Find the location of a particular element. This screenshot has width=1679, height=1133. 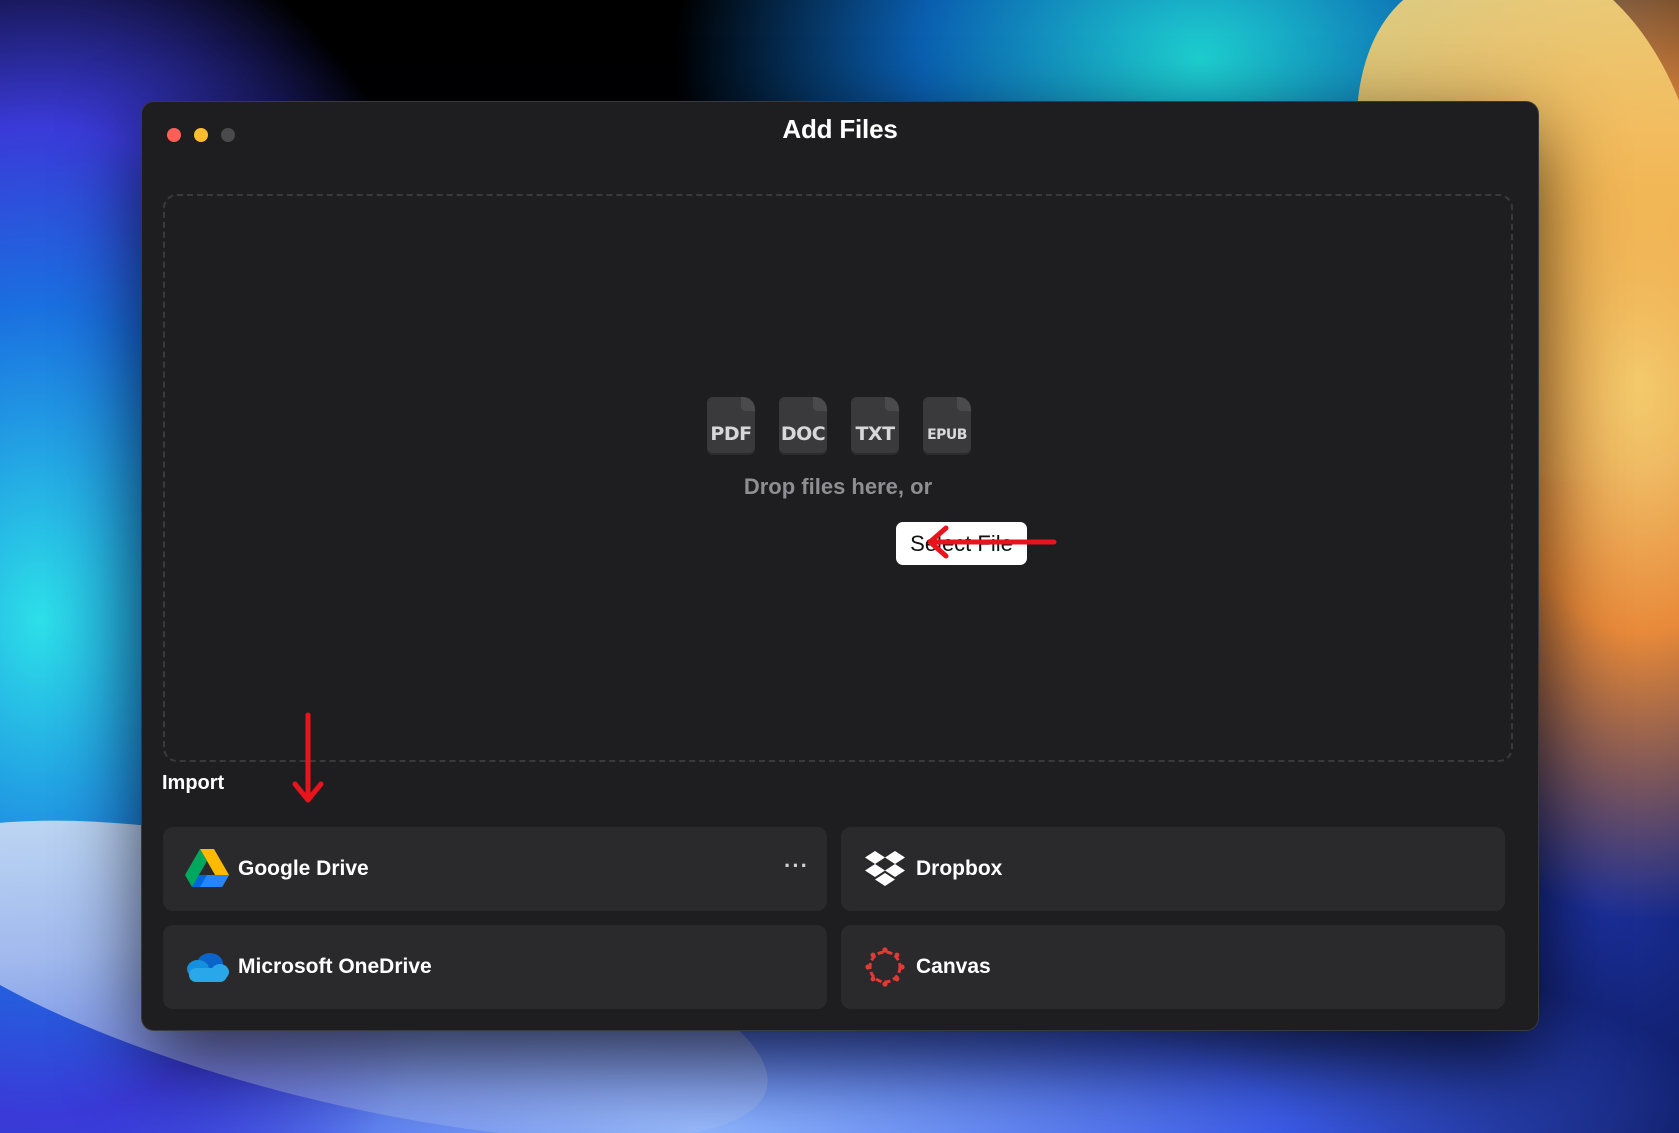

pdf-file-icon: PDF is located at coordinates (731, 426).